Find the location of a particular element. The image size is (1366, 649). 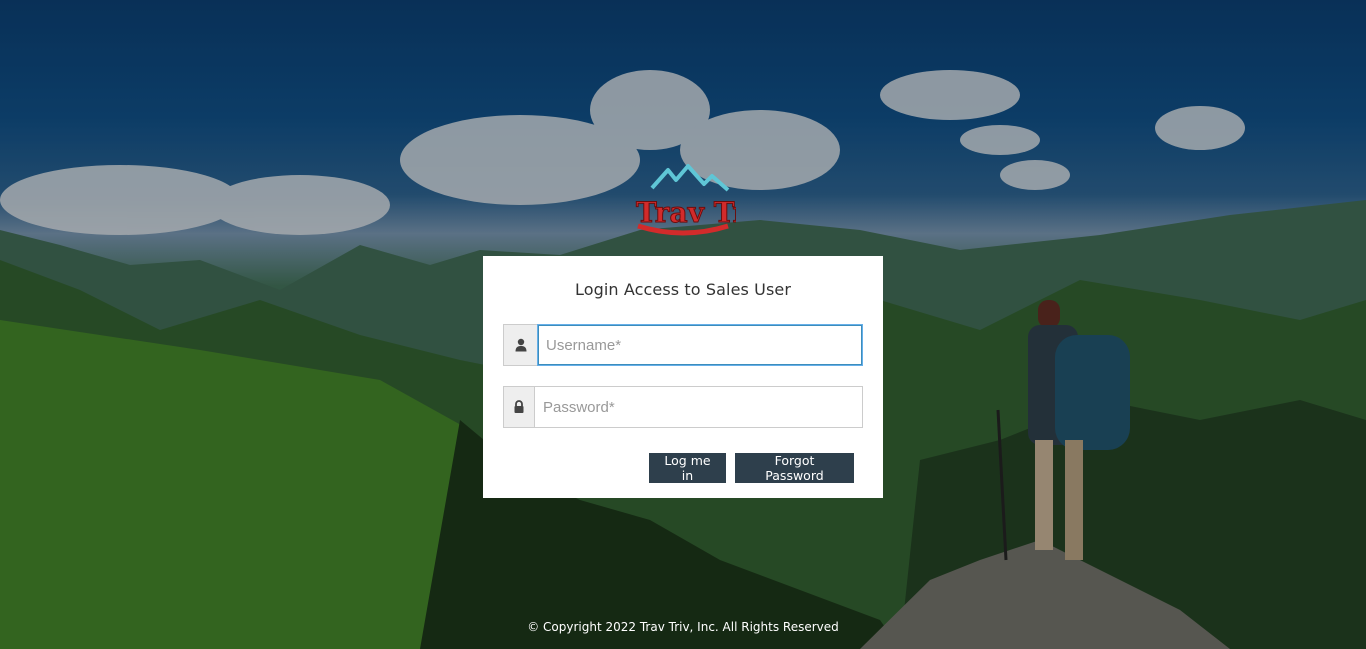

brand-logo: Trav Triv is located at coordinates (702, 202).